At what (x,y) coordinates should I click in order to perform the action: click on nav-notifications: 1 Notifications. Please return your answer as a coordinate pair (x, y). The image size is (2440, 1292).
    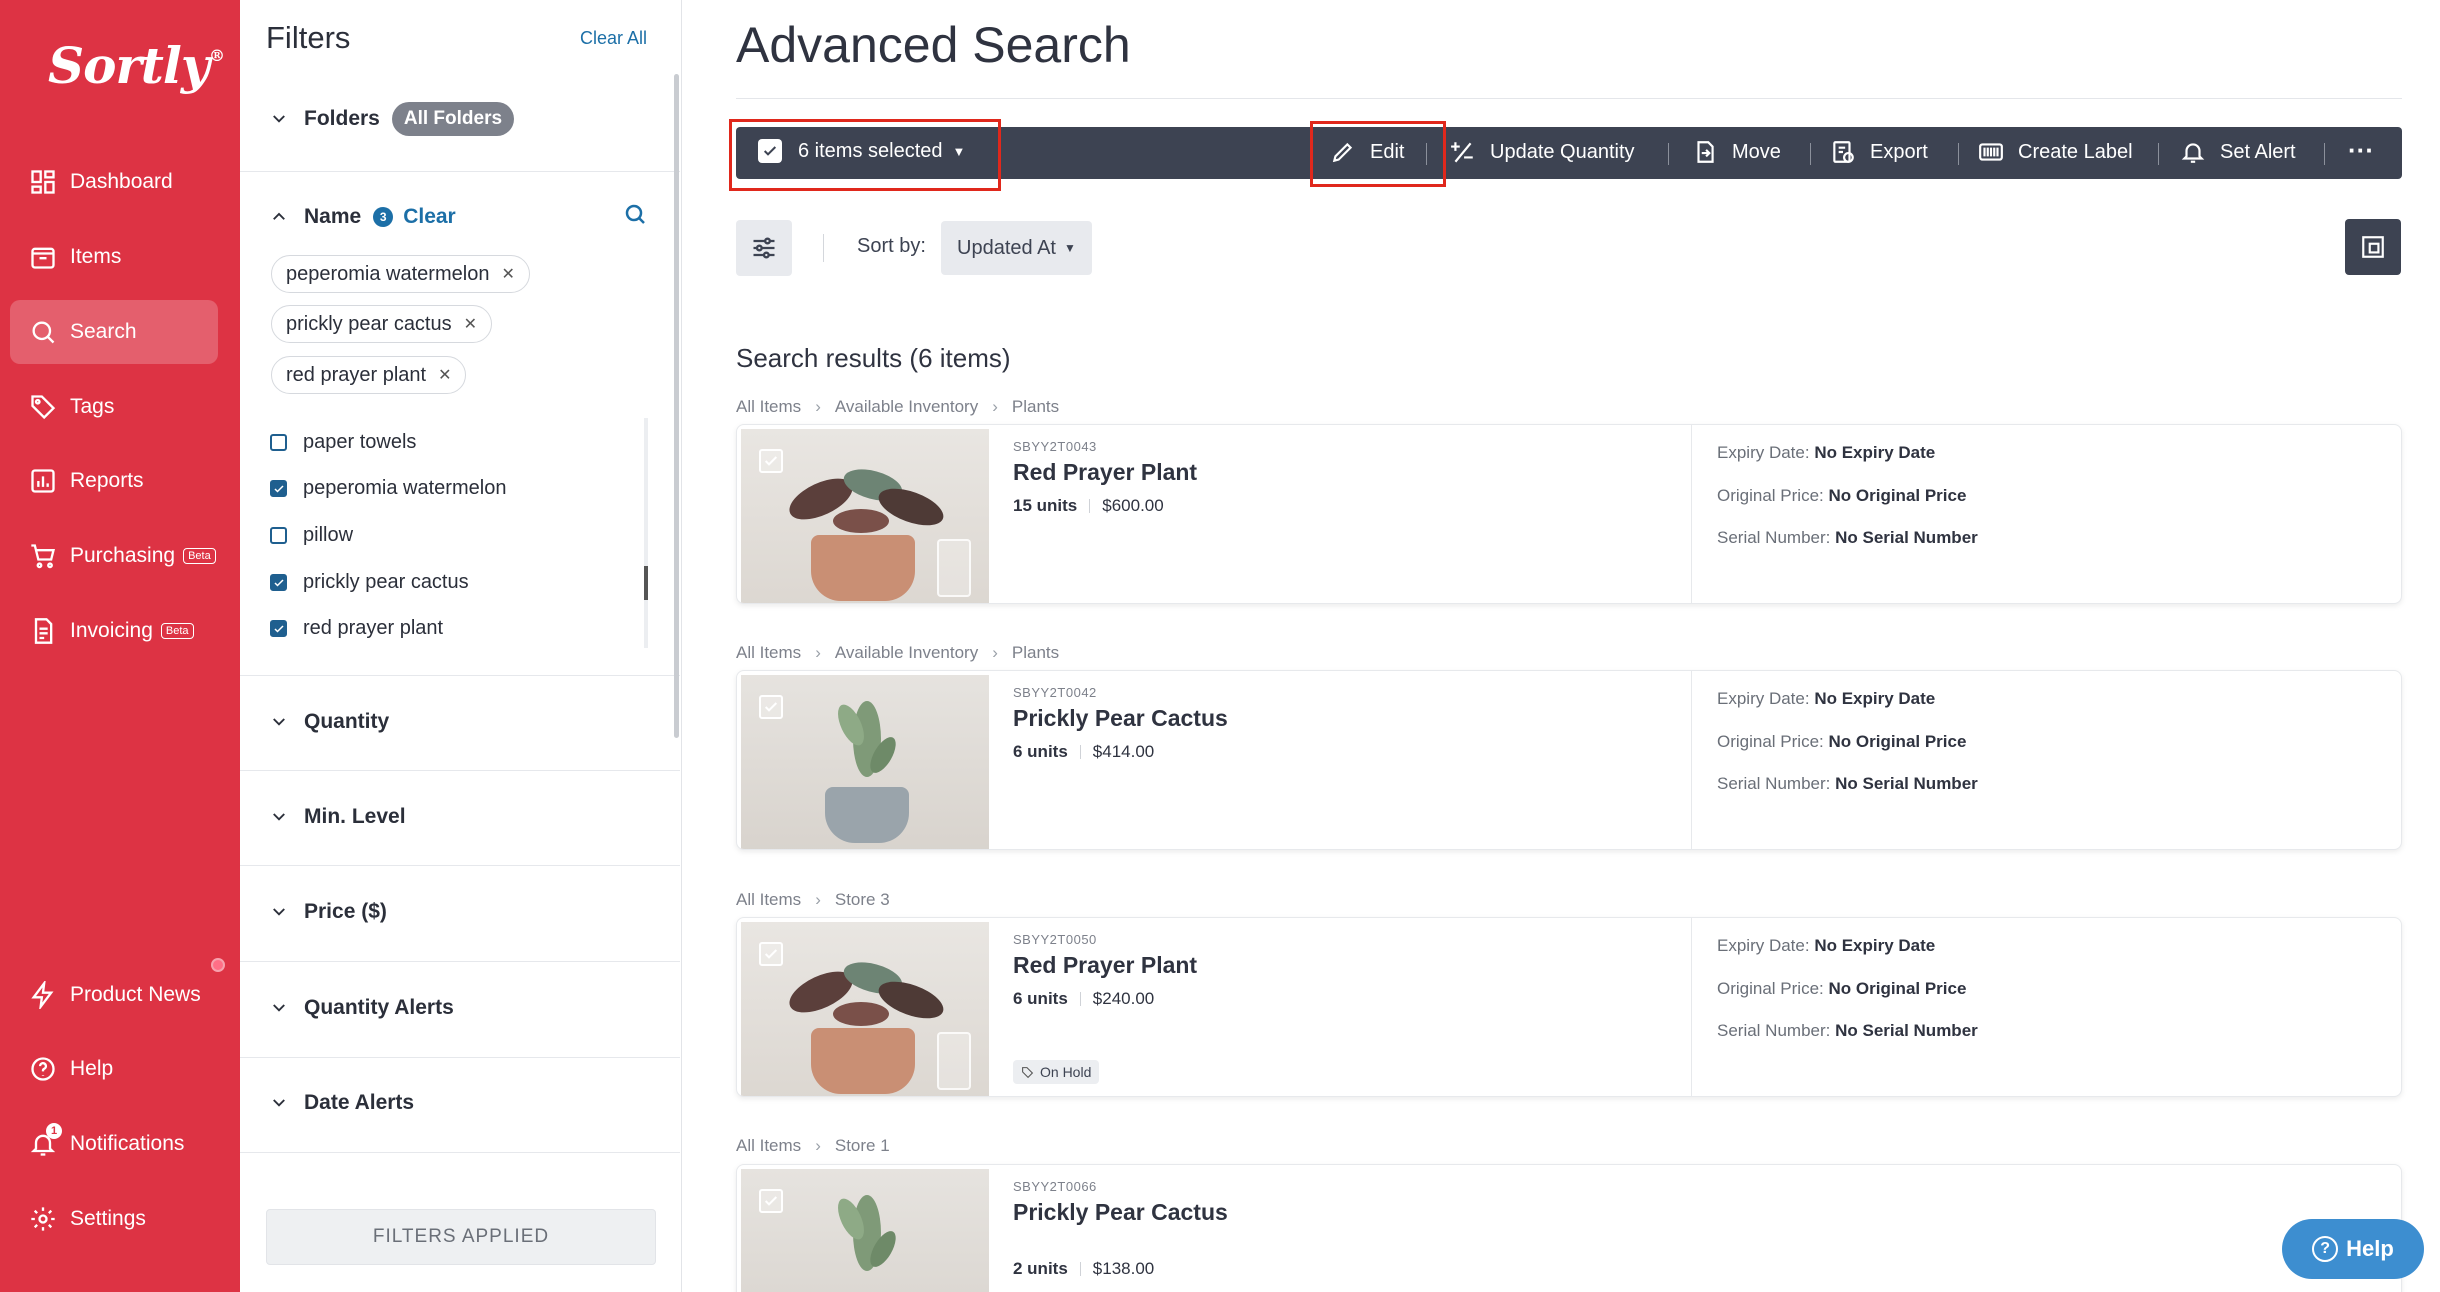
    Looking at the image, I should click on (114, 1144).